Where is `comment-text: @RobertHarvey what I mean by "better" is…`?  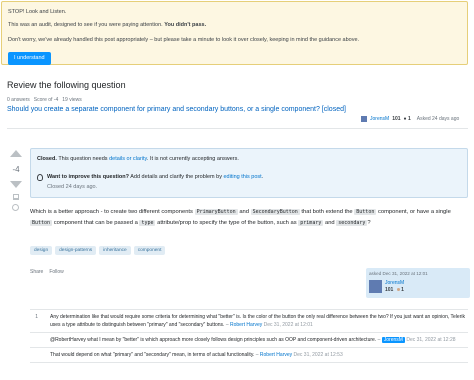 comment-text: @RobertHarvey what I mean by "better" is… is located at coordinates (213, 340).